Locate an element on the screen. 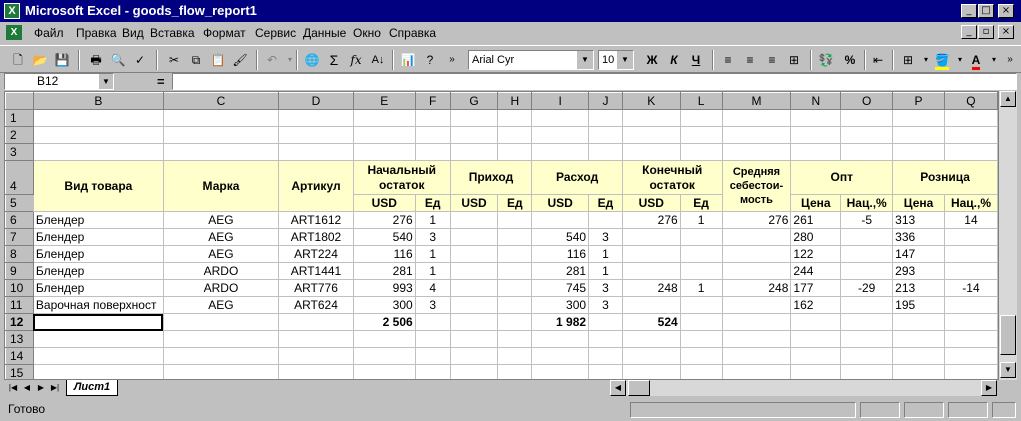 The image size is (1021, 421). font-name-select: Arial Cyr ▼ is located at coordinates (531, 60).